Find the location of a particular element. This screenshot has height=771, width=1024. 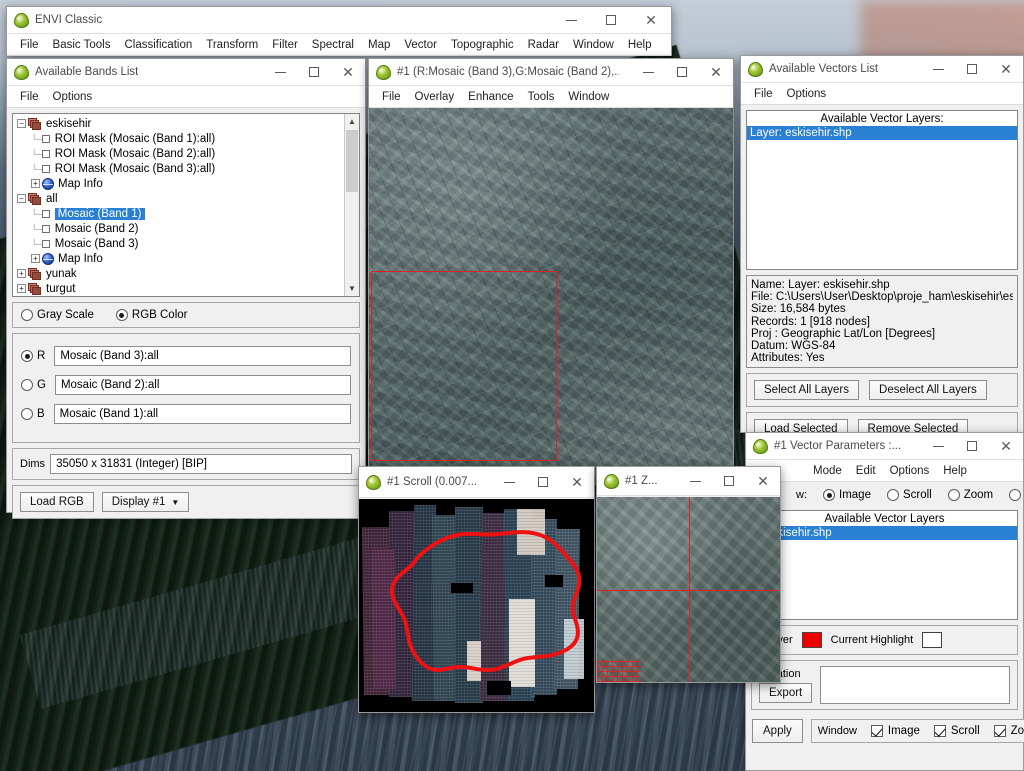

window-check-zoom: Zoom is located at coordinates (1008, 731).